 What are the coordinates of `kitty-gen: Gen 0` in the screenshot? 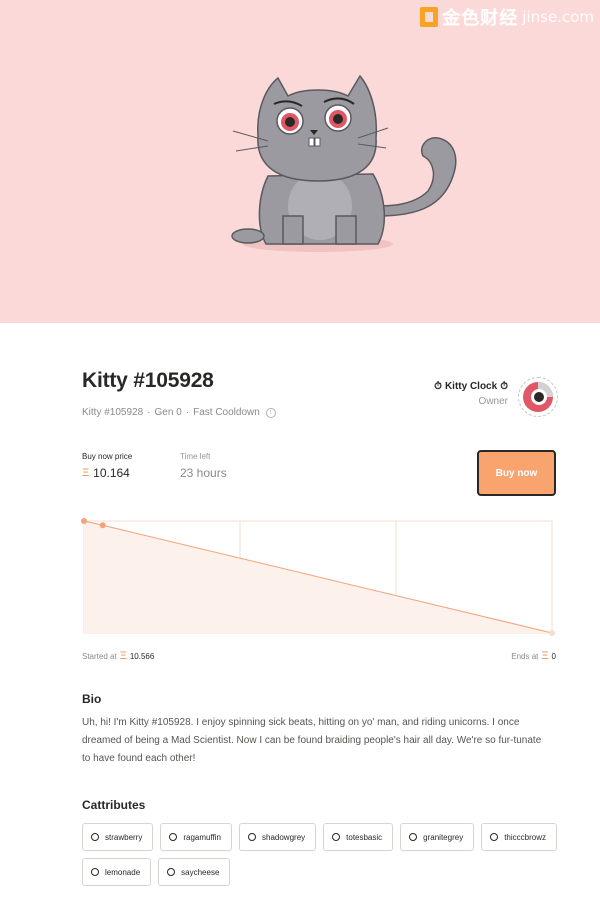 It's located at (168, 412).